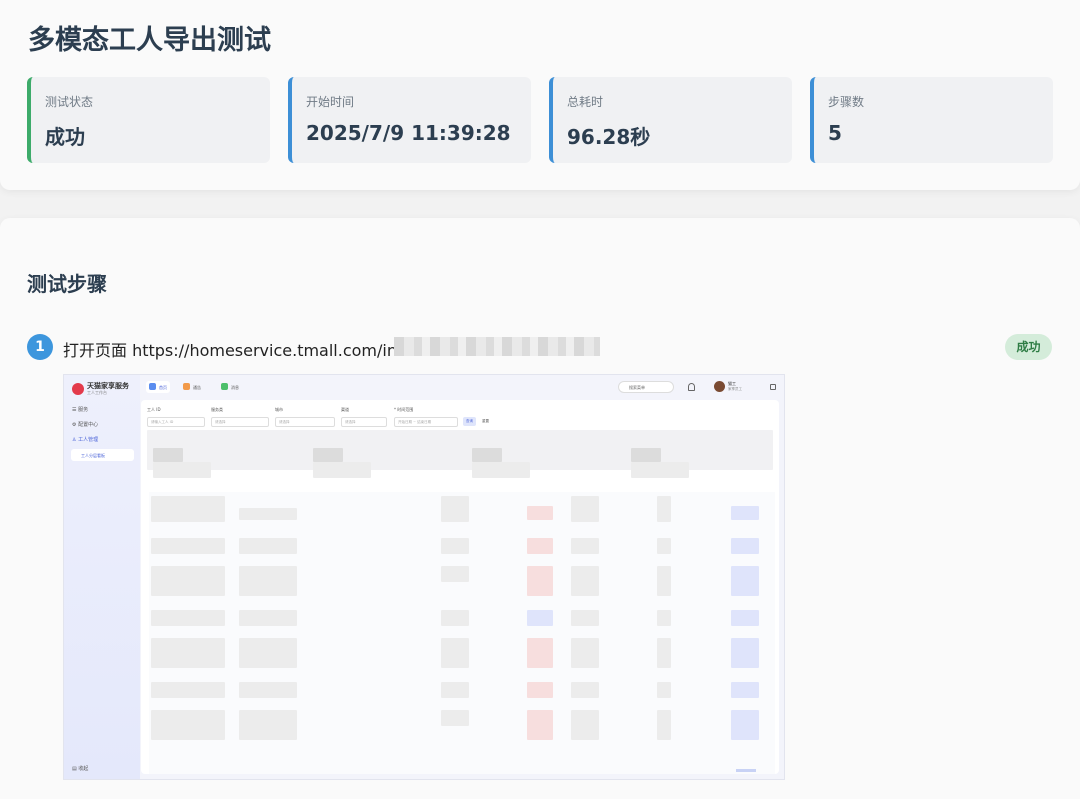 Image resolution: width=1080 pixels, height=799 pixels. Describe the element at coordinates (65, 137) in the screenshot. I see `stat-value: 成功` at that location.